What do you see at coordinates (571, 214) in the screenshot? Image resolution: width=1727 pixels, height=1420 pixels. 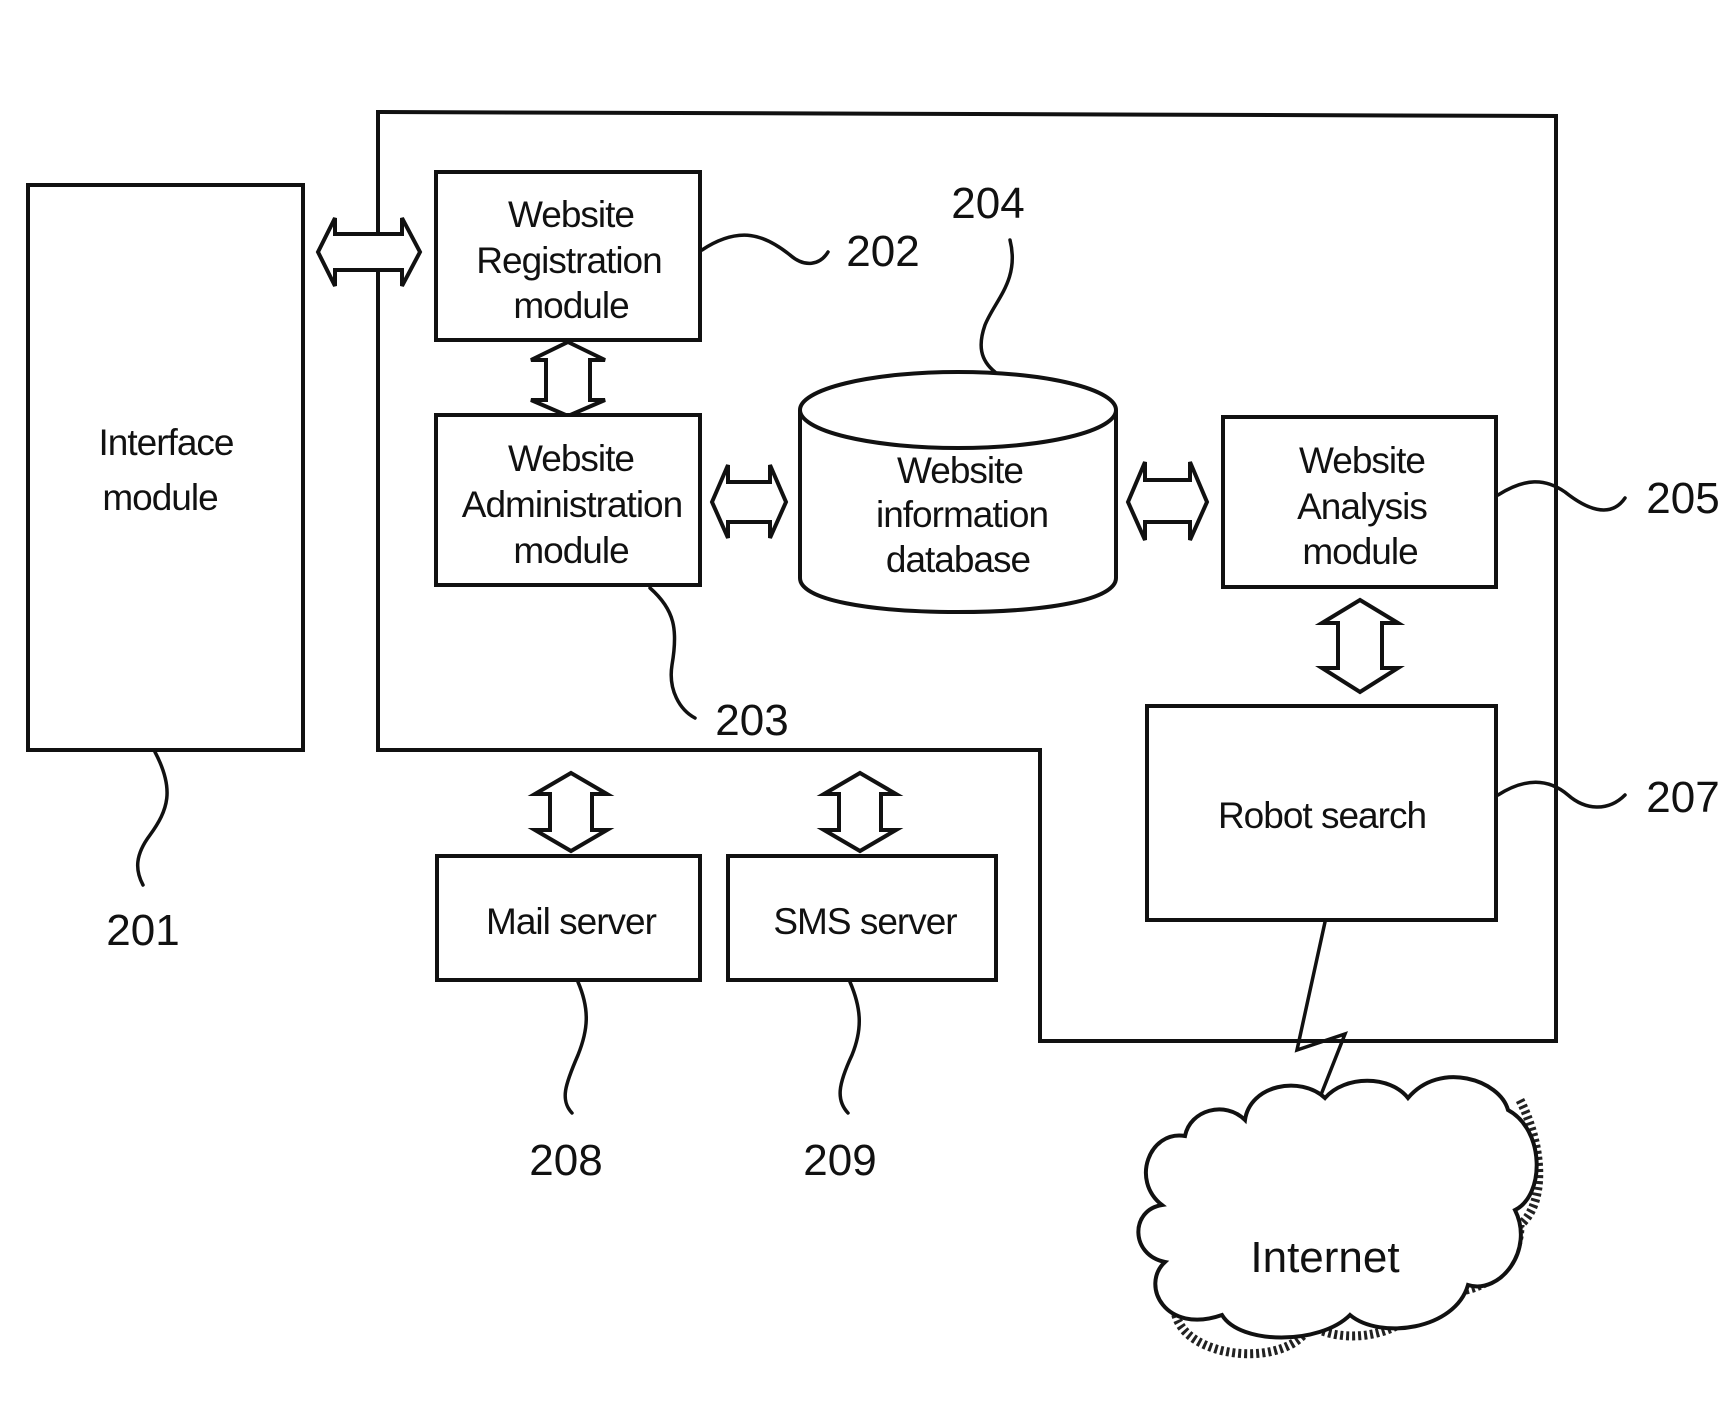 I see `registration-label-line1: Website` at bounding box center [571, 214].